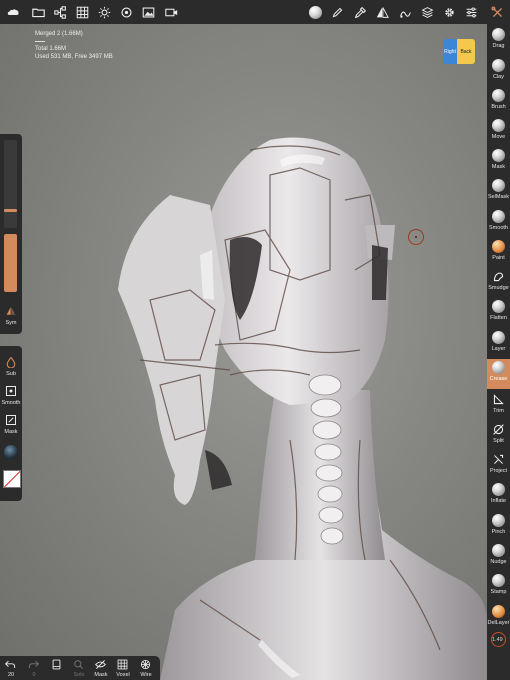 Image resolution: width=510 pixels, height=680 pixels. I want to click on mask-eye-icon, so click(100, 664).